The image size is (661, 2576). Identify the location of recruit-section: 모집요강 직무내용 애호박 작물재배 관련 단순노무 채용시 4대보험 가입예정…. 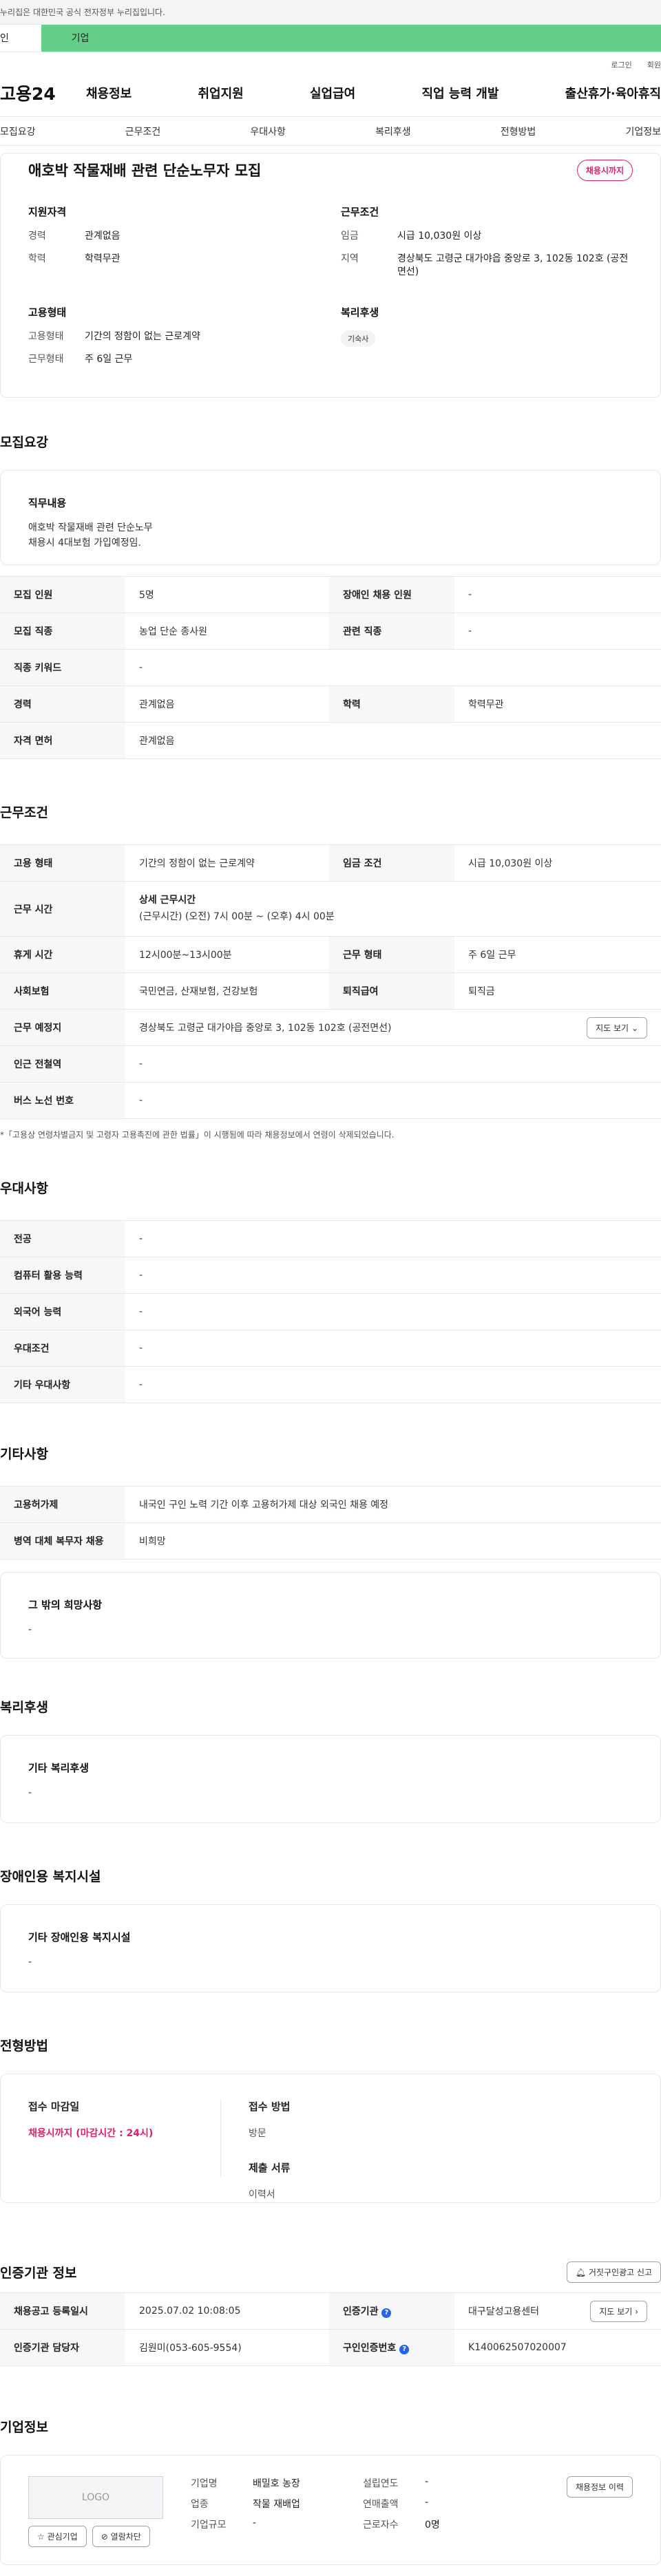
(330, 595).